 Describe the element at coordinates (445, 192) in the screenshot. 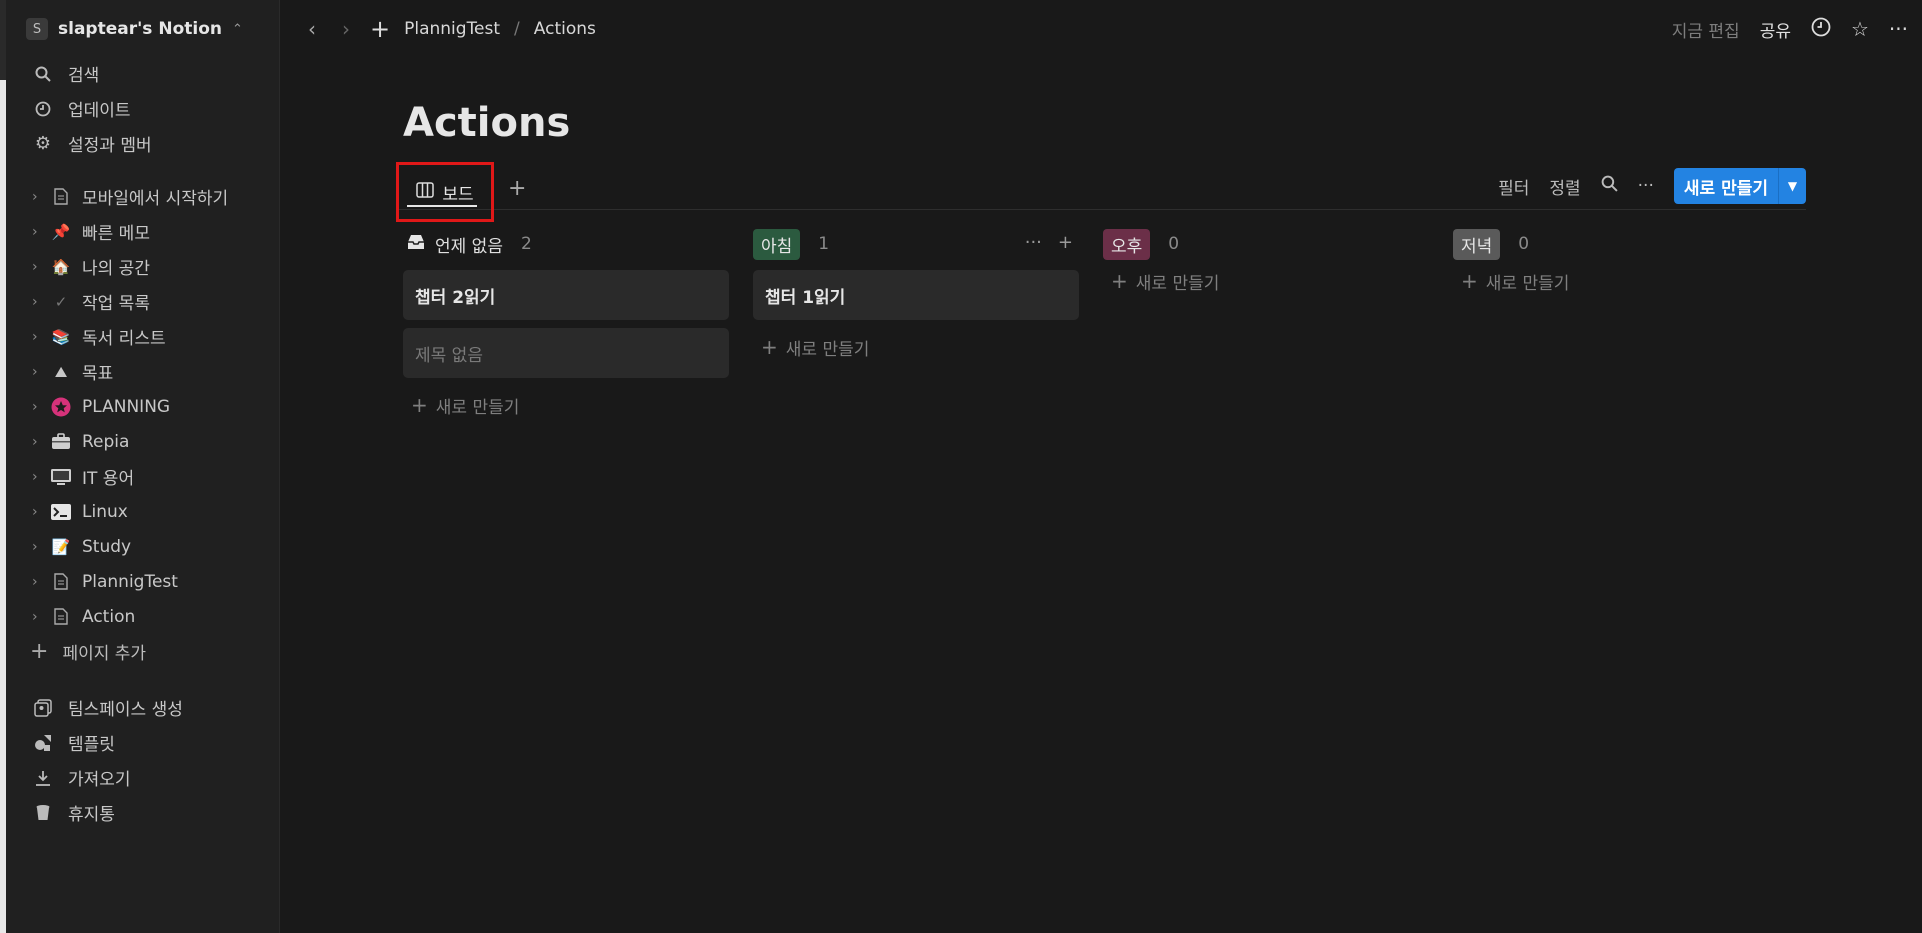

I see `tab-board-view: 보드` at that location.